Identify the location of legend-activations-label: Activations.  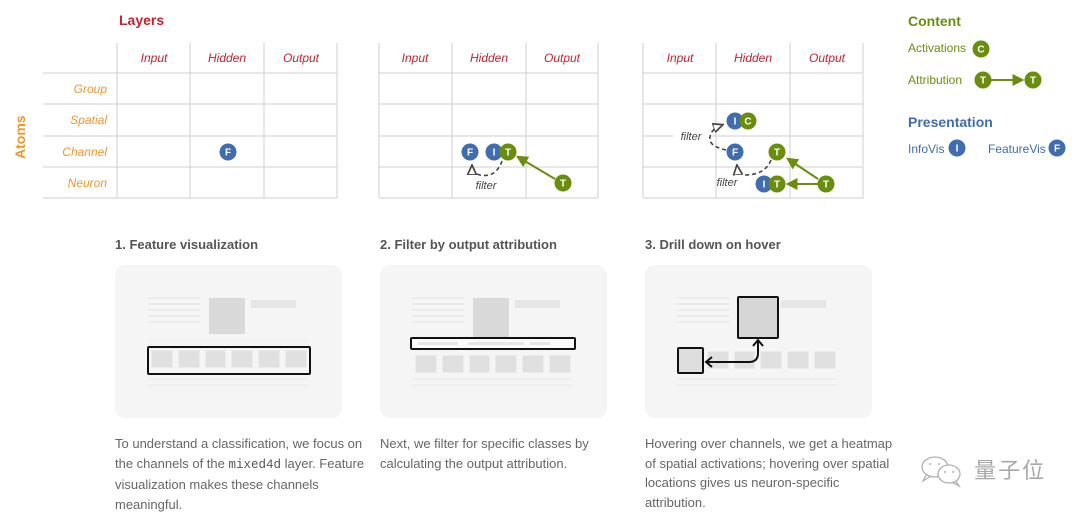
(937, 48).